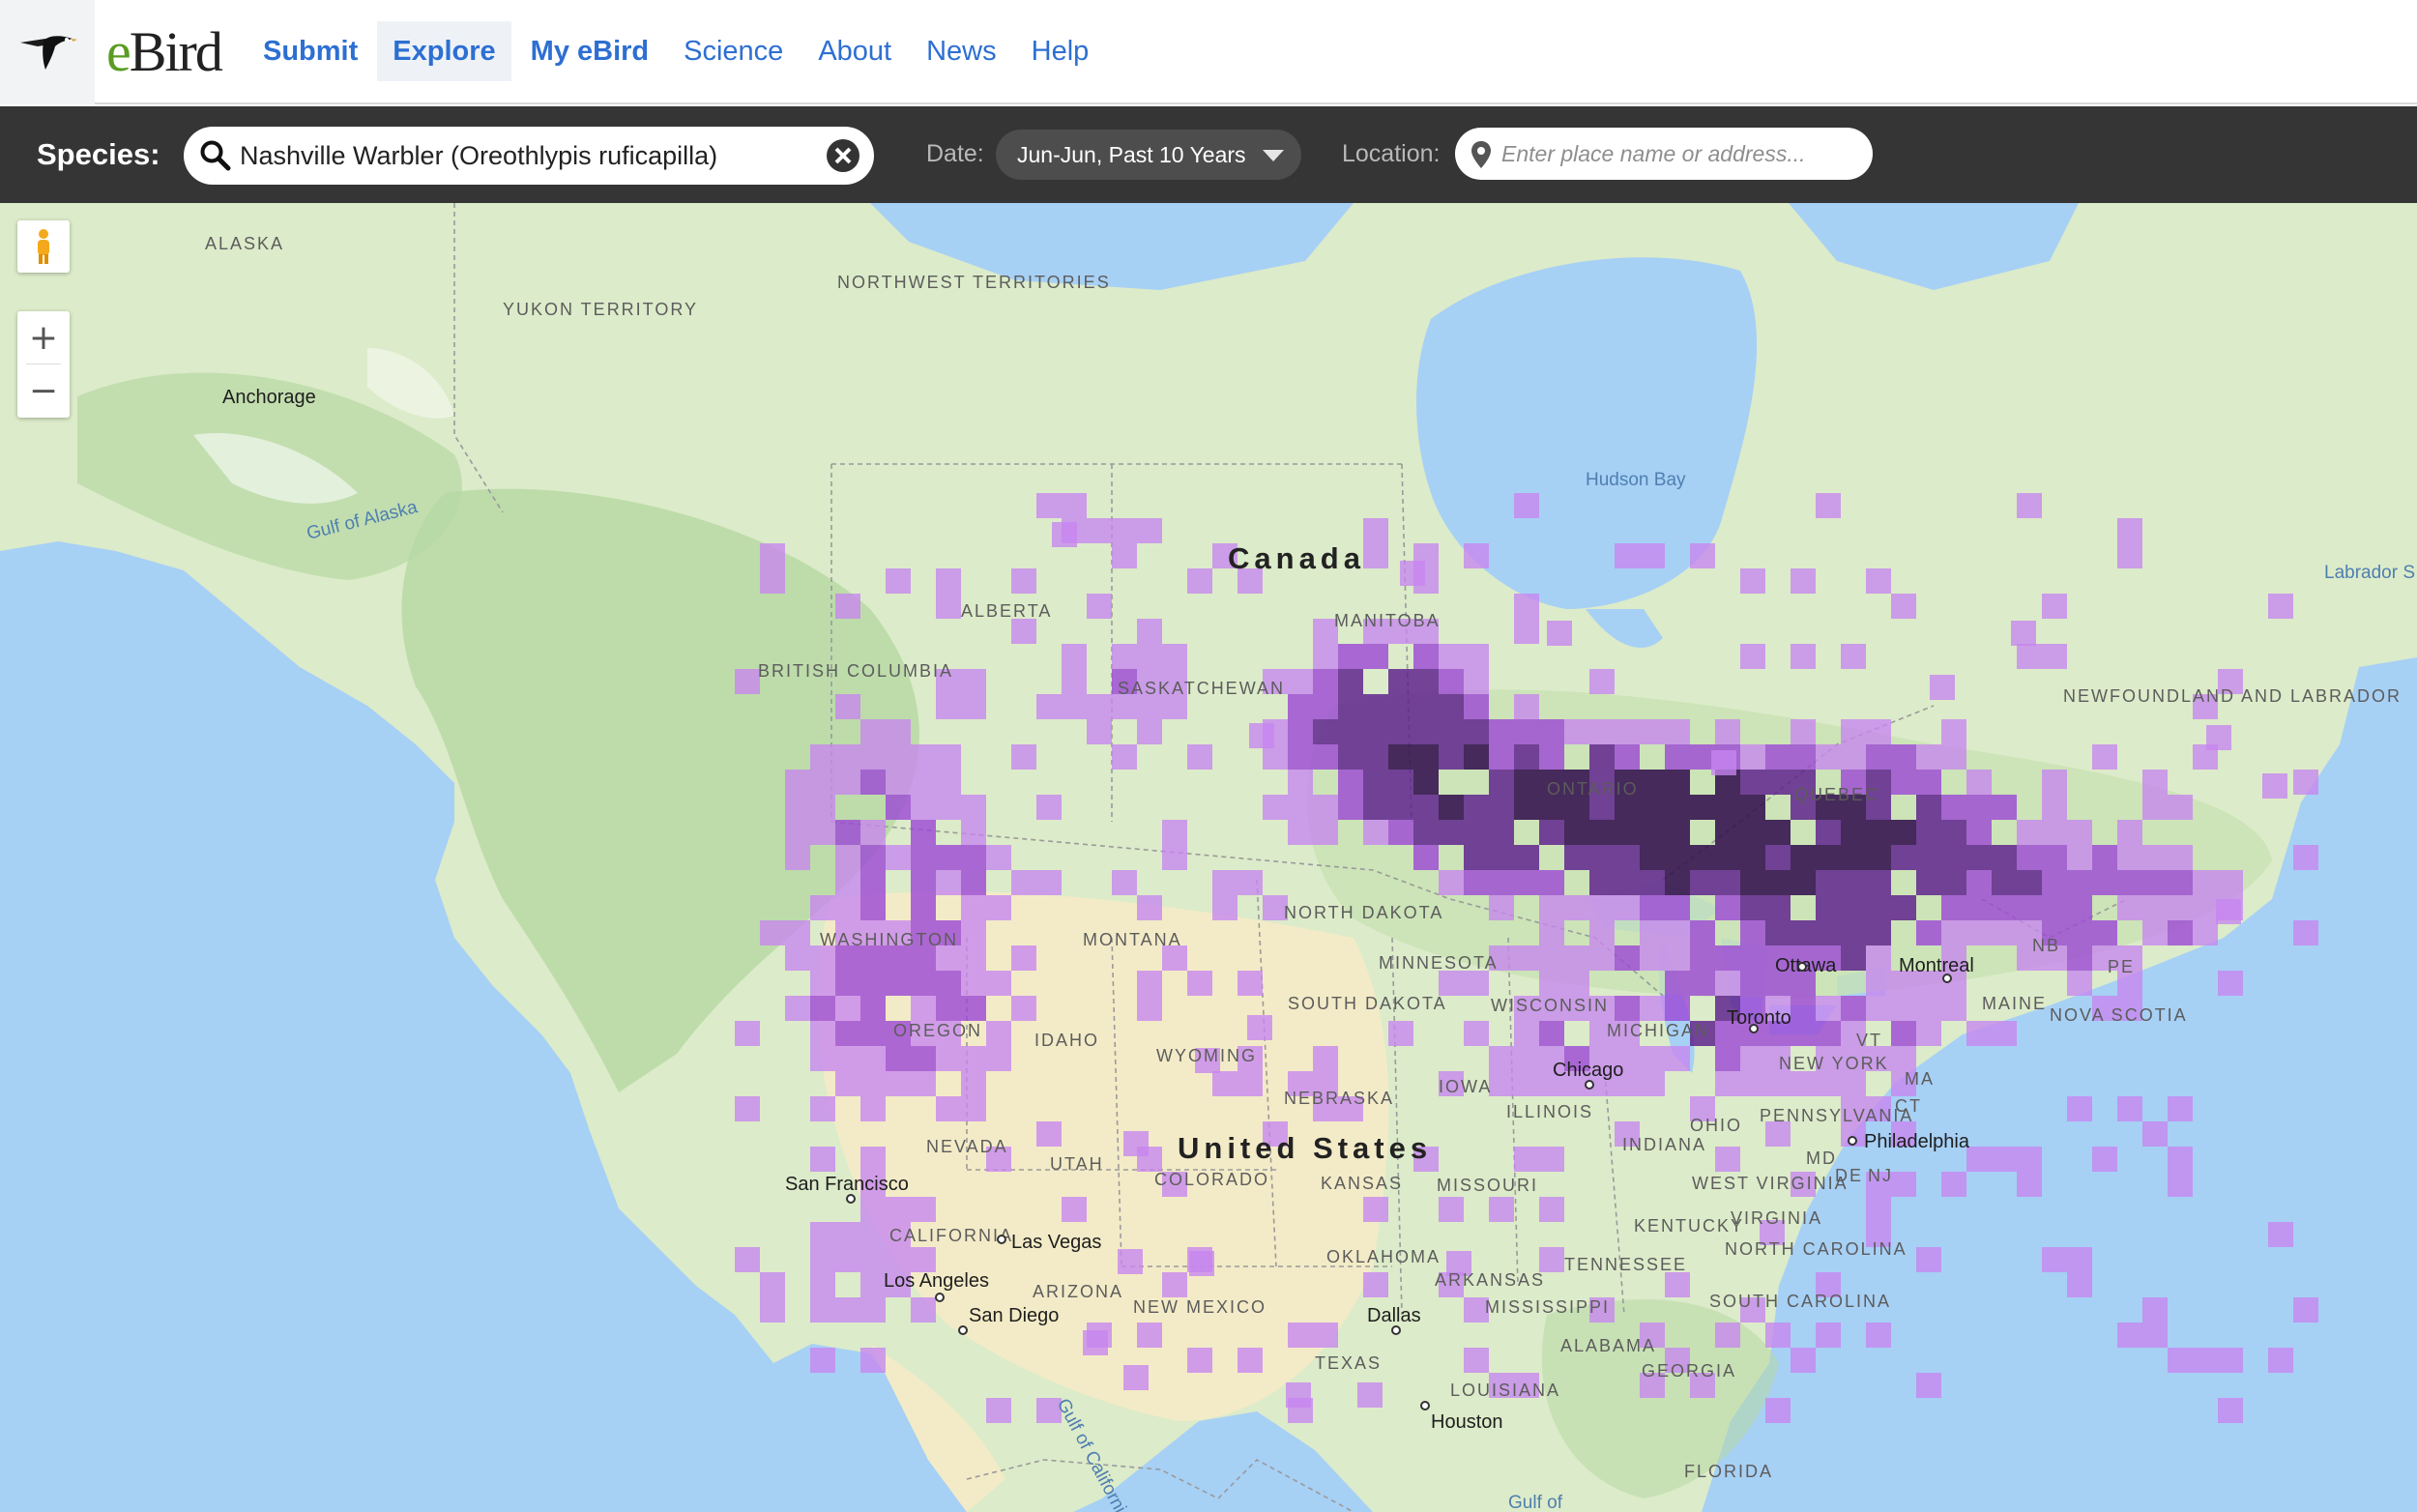 This screenshot has width=2417, height=1512. I want to click on zoom-out-button: −, so click(43, 391).